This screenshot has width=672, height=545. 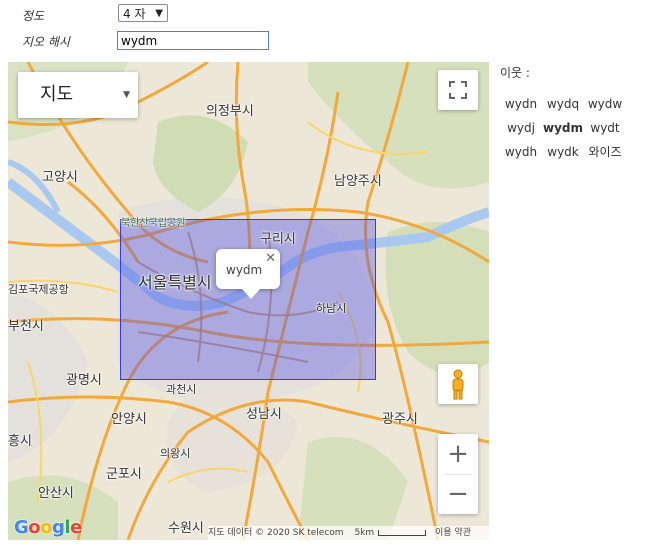 What do you see at coordinates (562, 128) in the screenshot?
I see `current-geohash: wydm` at bounding box center [562, 128].